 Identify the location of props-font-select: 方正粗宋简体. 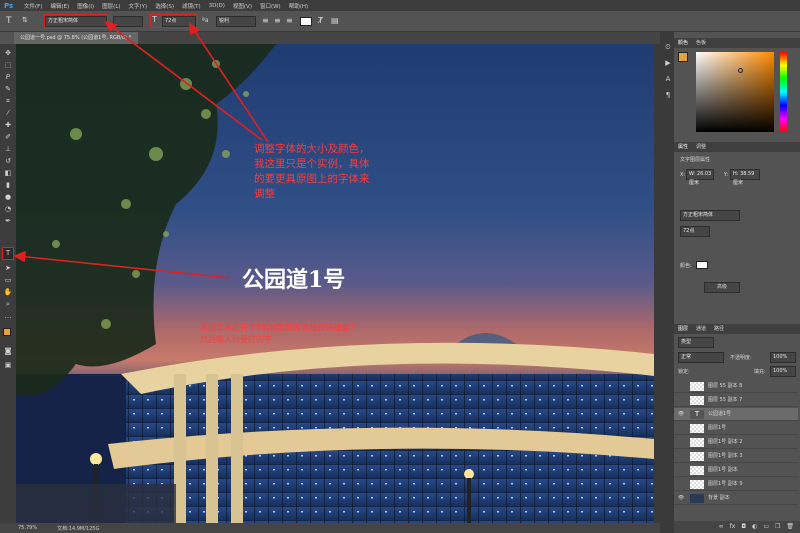
(710, 215).